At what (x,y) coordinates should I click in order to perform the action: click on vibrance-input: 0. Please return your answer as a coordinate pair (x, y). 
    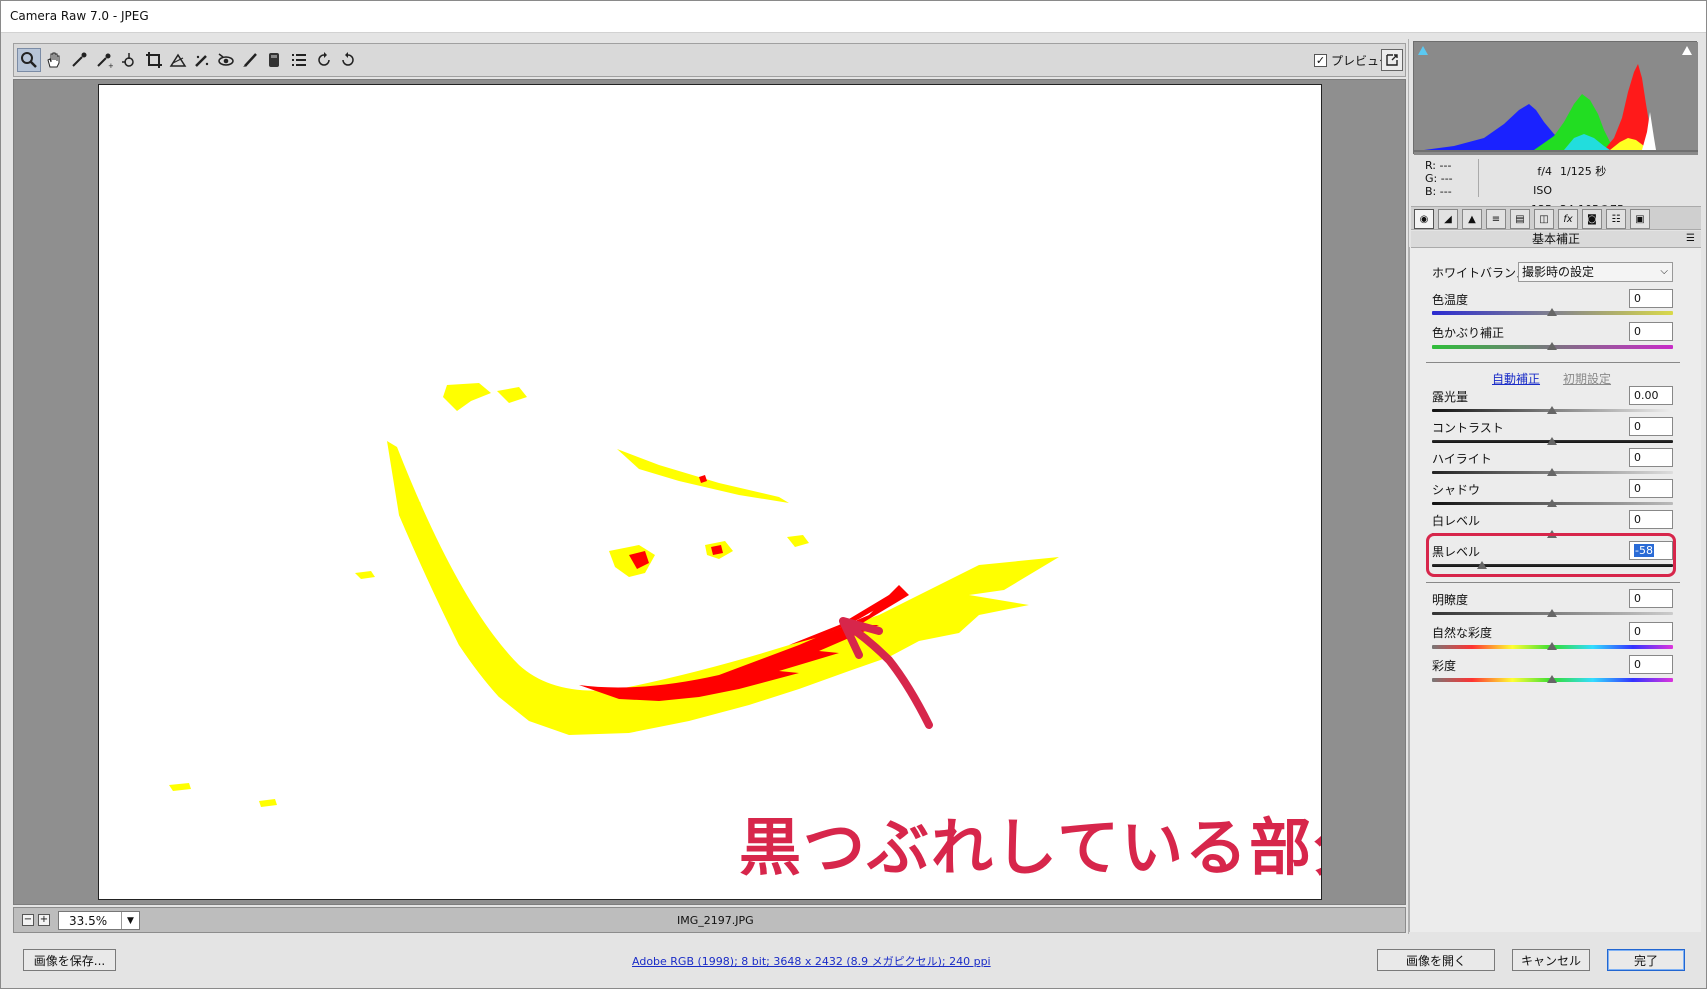
    Looking at the image, I should click on (1651, 631).